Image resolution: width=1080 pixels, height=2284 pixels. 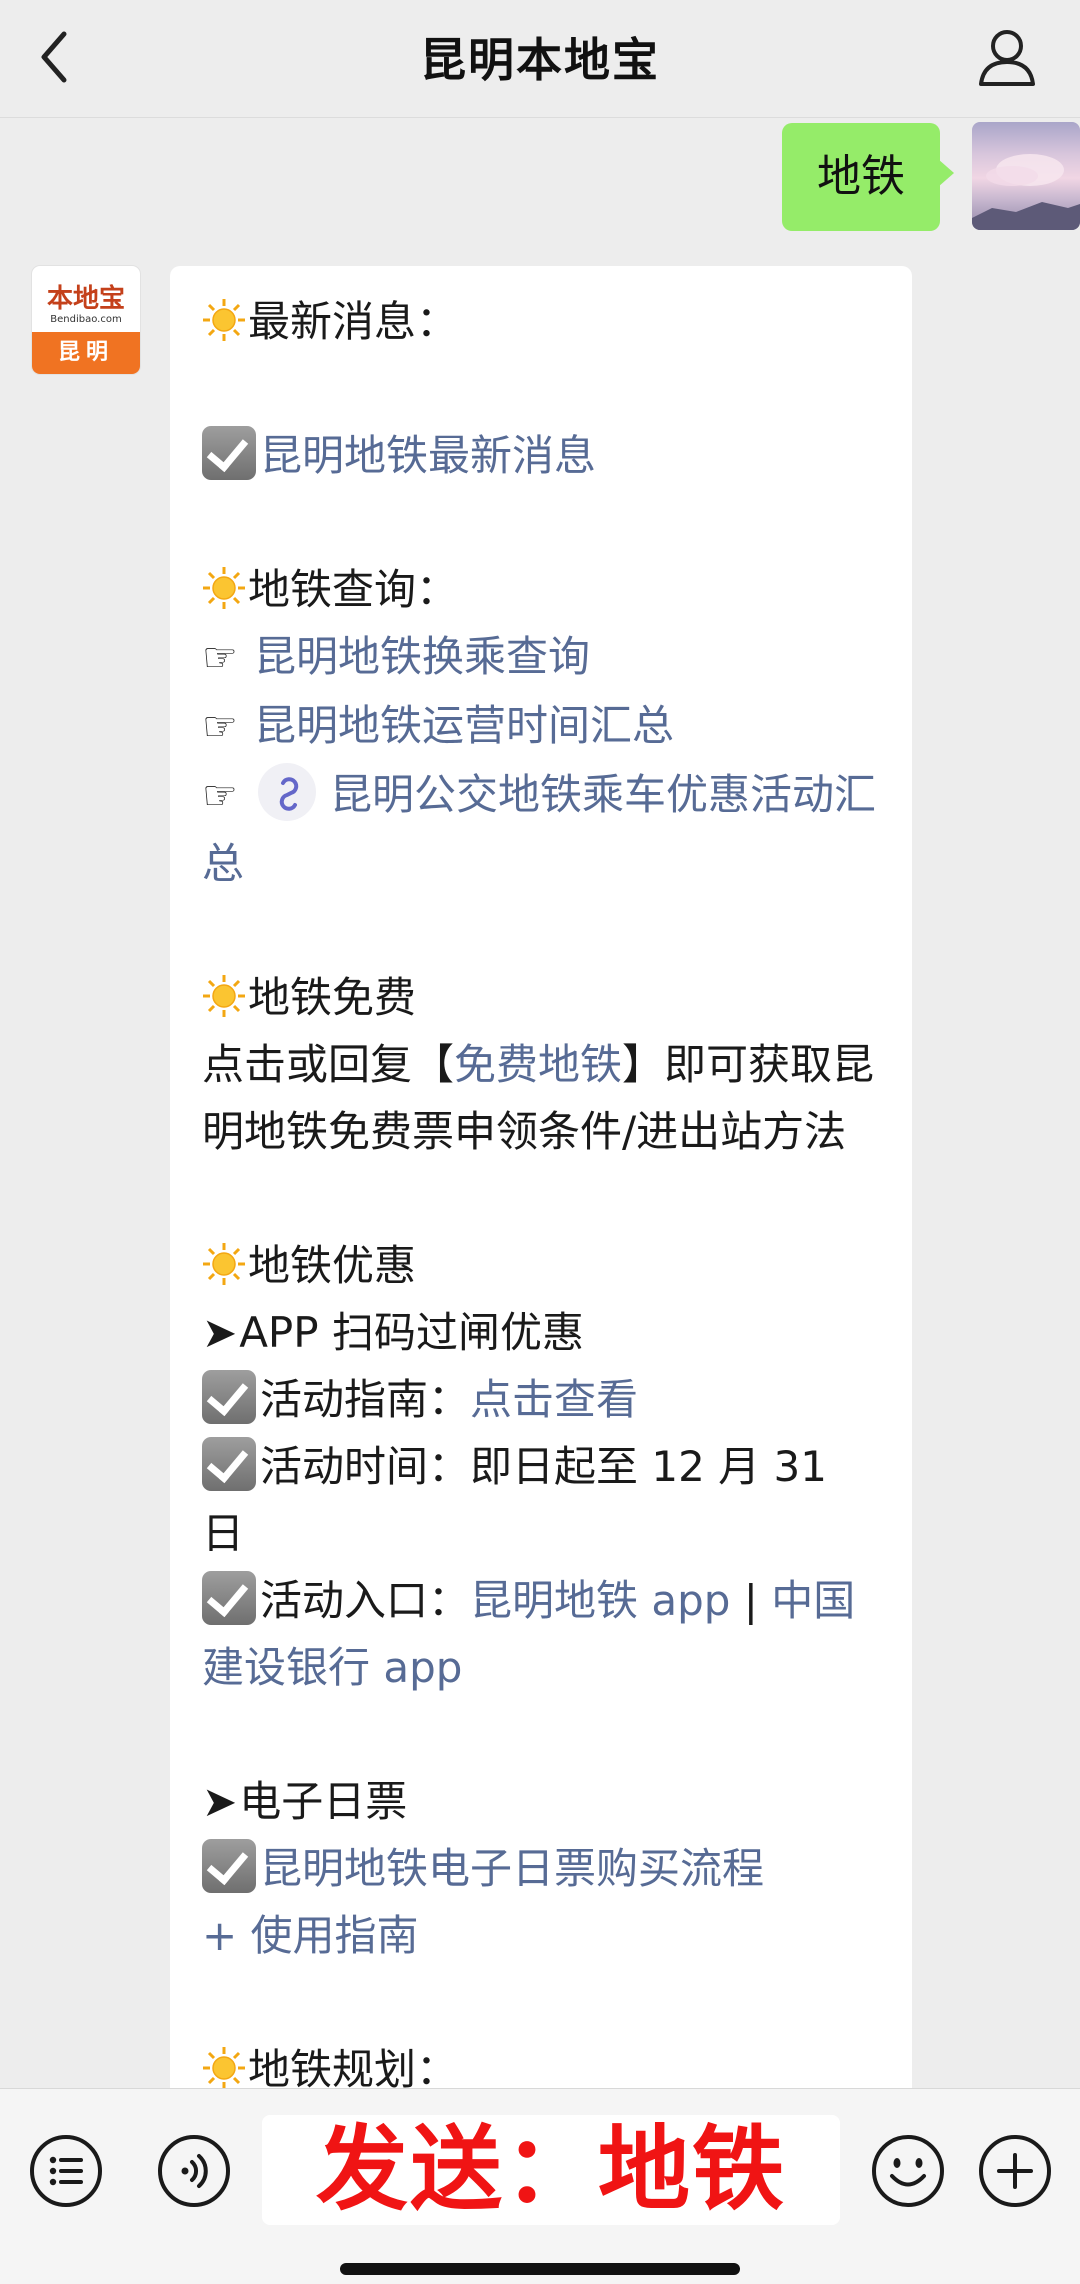 What do you see at coordinates (538, 1064) in the screenshot?
I see `link-free-metro: 免费地铁` at bounding box center [538, 1064].